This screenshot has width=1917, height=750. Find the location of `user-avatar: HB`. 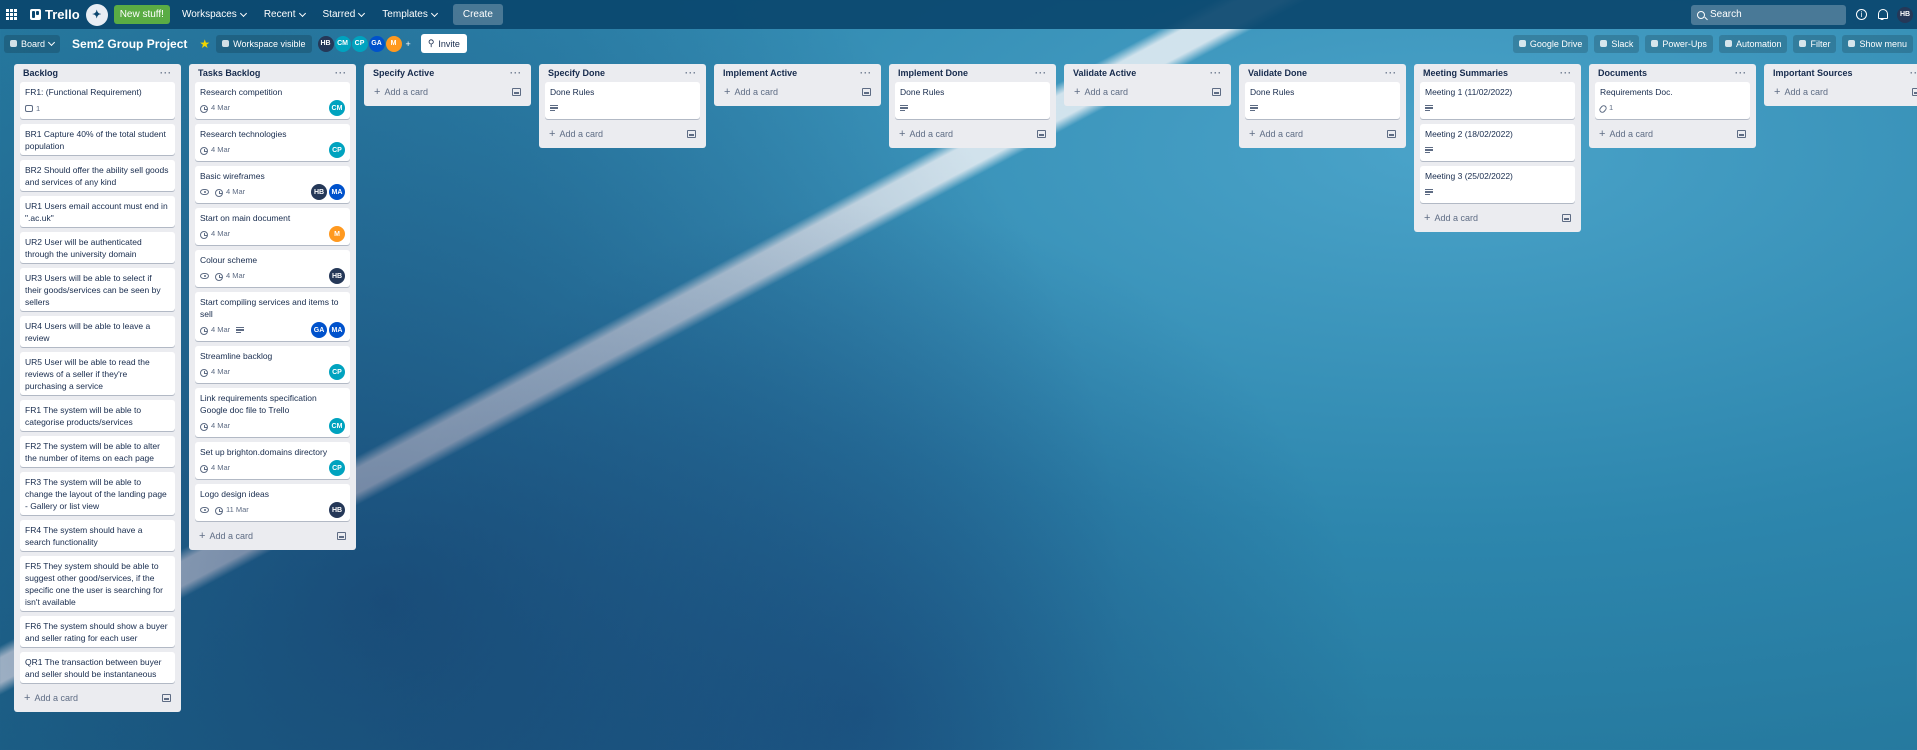

user-avatar: HB is located at coordinates (1905, 14).